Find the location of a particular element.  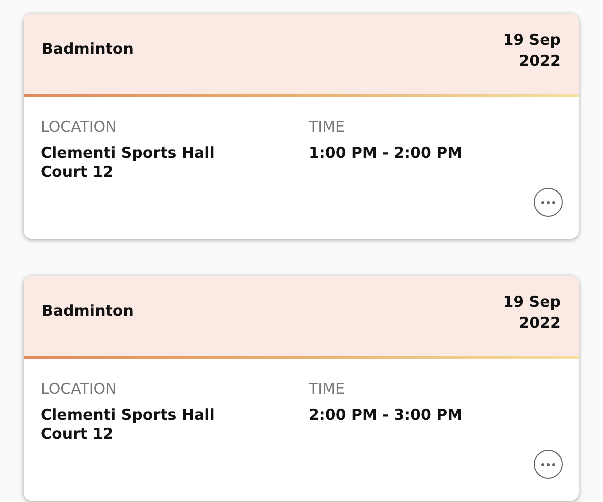

time-text: 1:00 PM - 2:00 PM is located at coordinates (386, 153).